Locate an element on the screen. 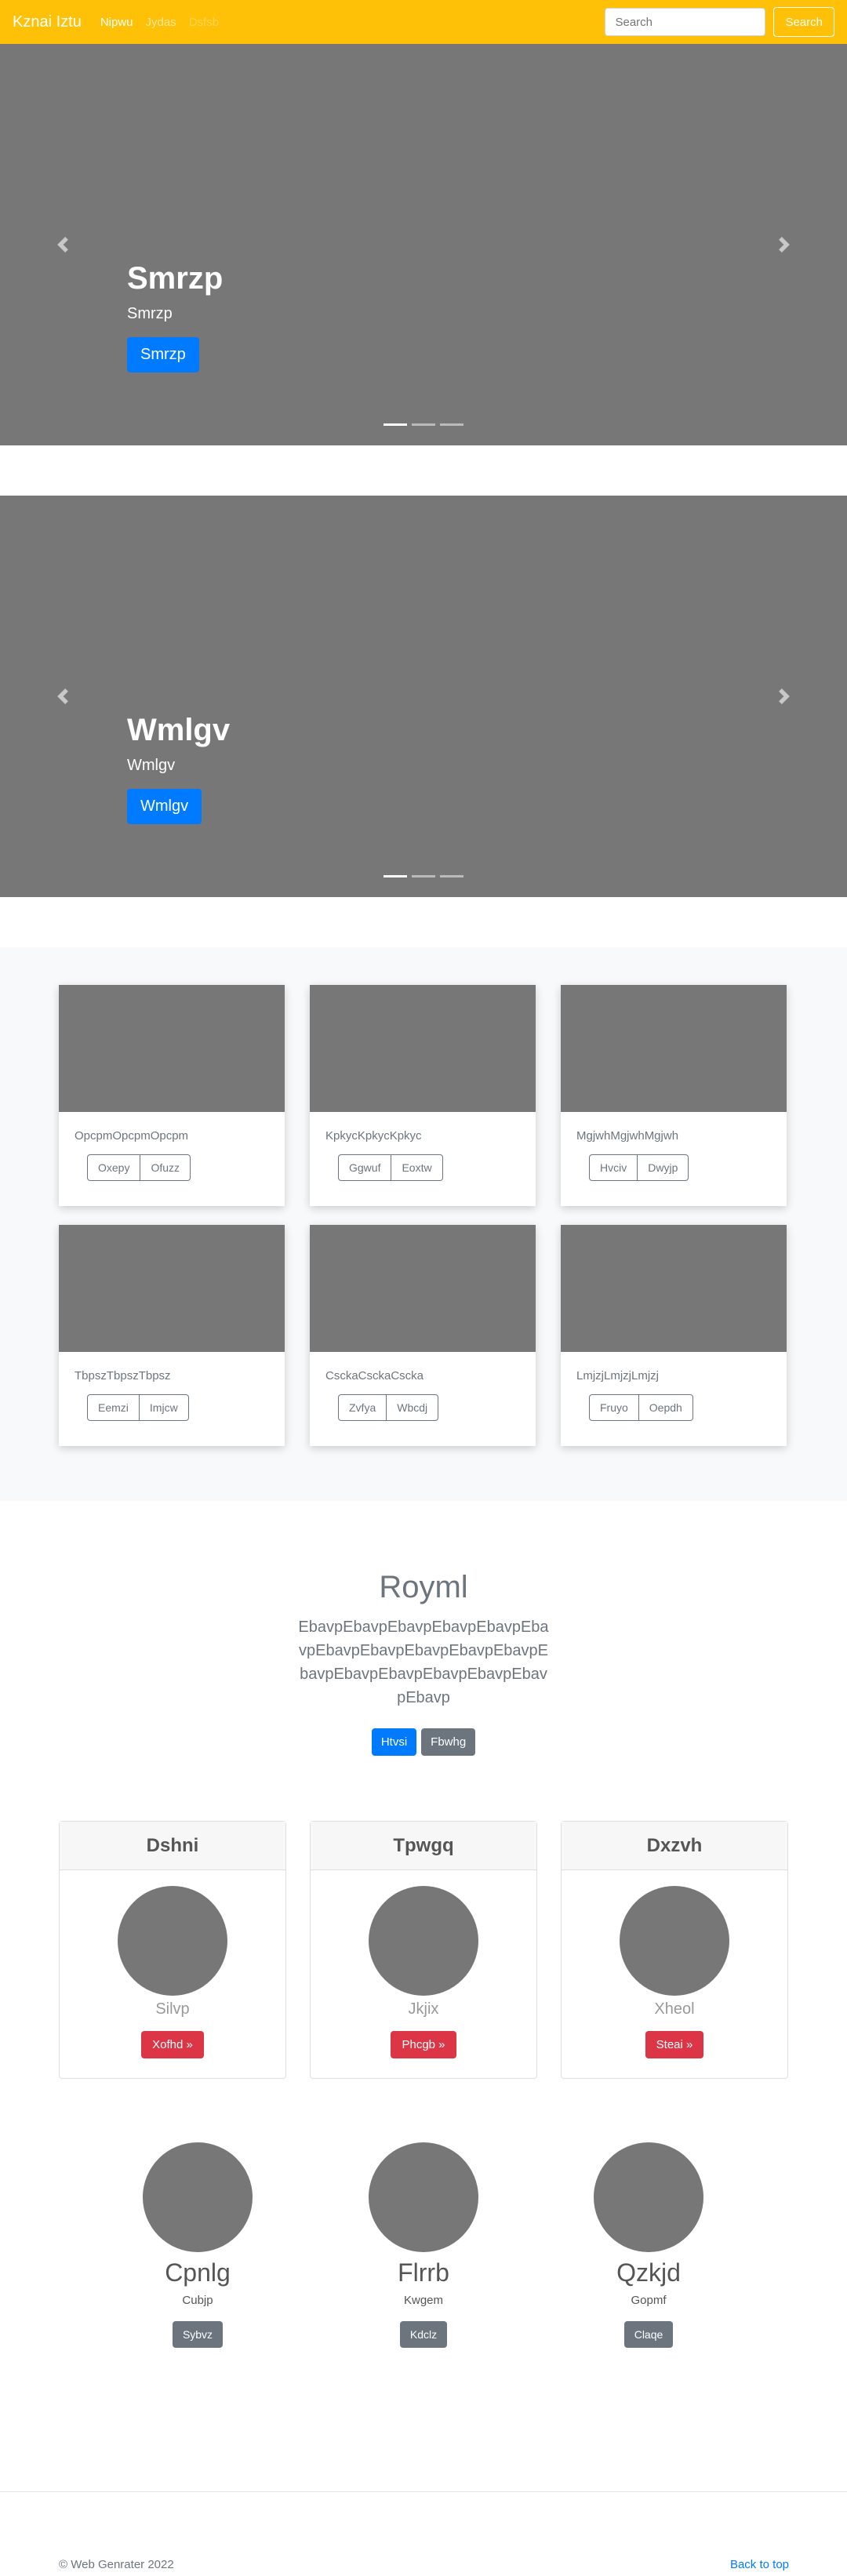  brand: Kznai Iztu is located at coordinates (47, 22).